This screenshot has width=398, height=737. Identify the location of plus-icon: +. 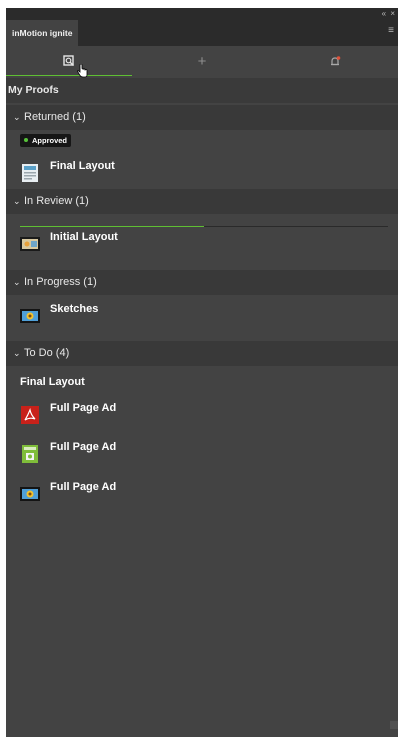
(202, 61).